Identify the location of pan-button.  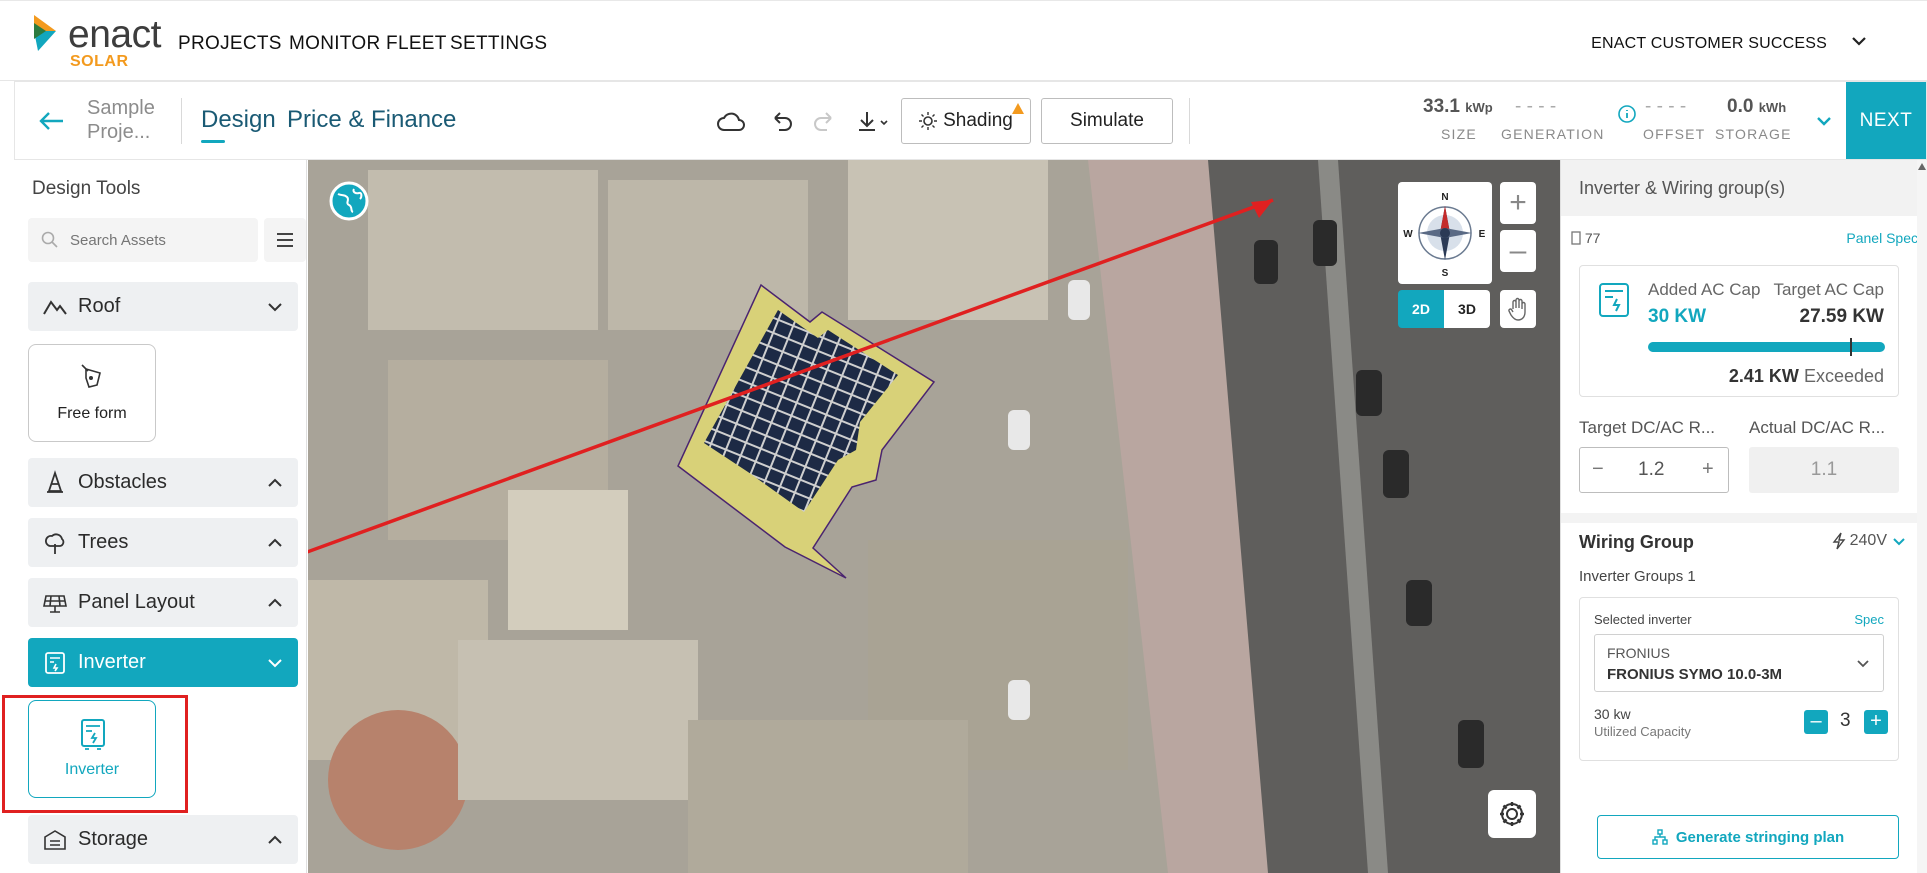
(1518, 309).